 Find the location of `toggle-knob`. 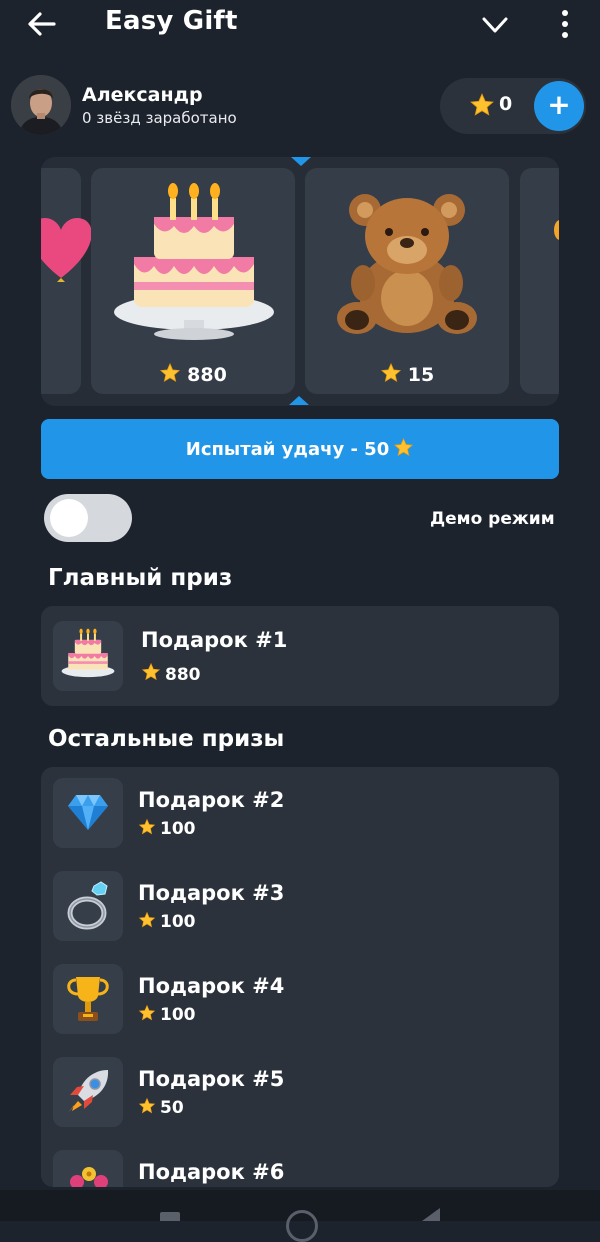

toggle-knob is located at coordinates (69, 518).